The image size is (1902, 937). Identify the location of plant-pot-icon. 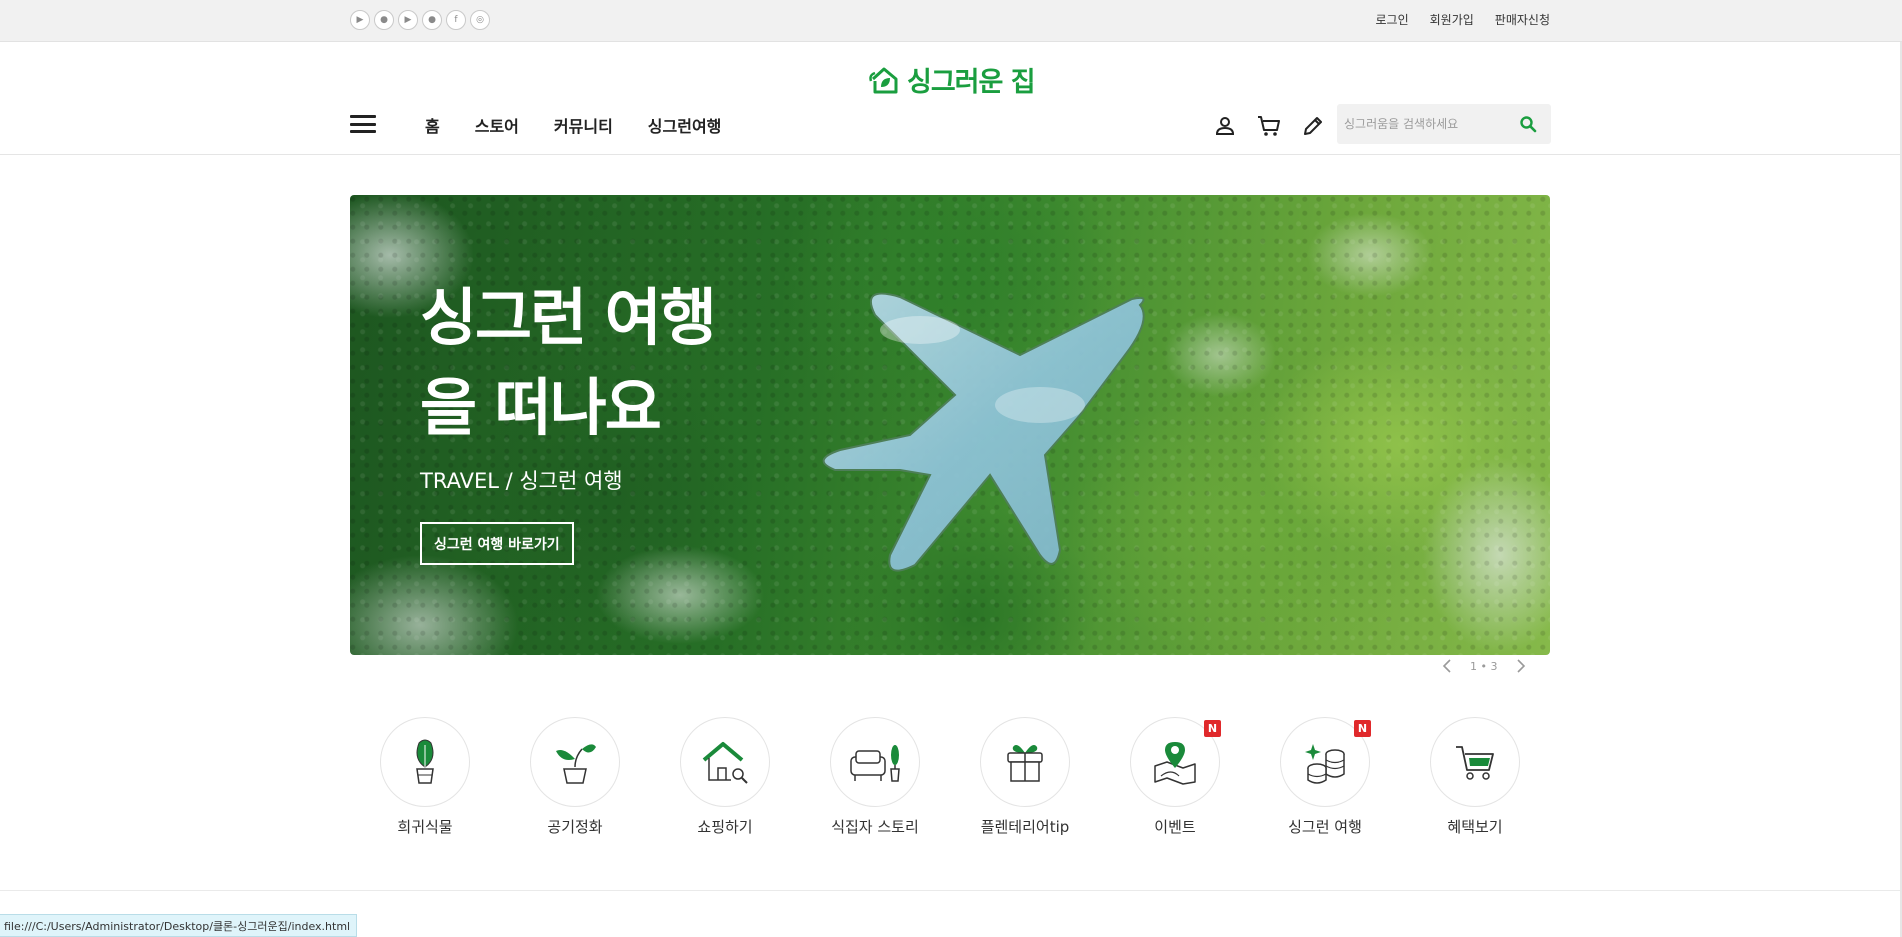
(425, 761).